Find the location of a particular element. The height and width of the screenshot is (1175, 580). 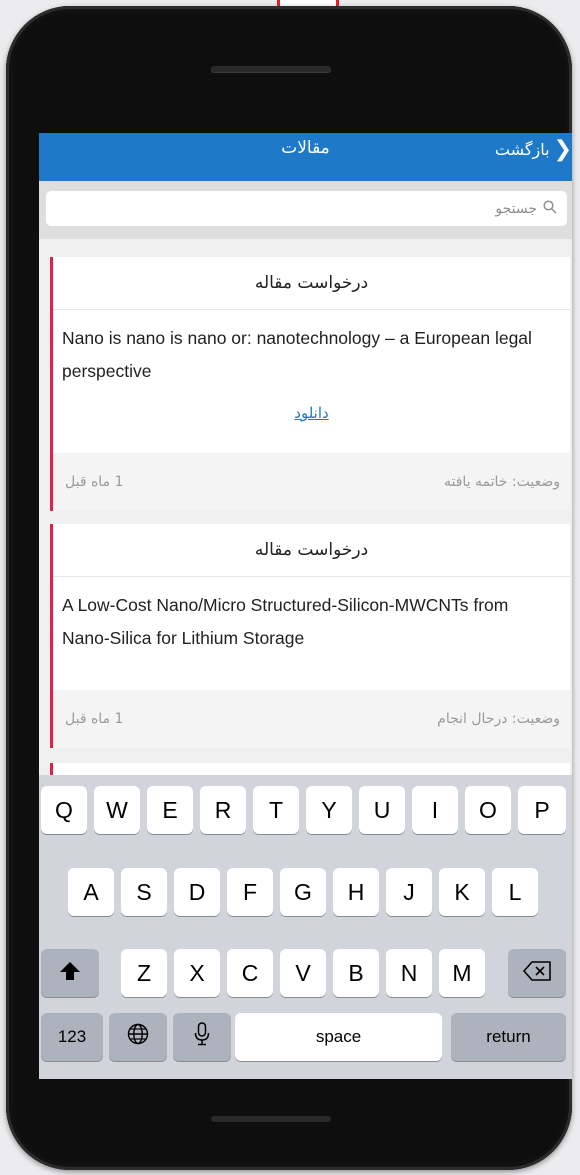

page-title: مقالات is located at coordinates (305, 148).